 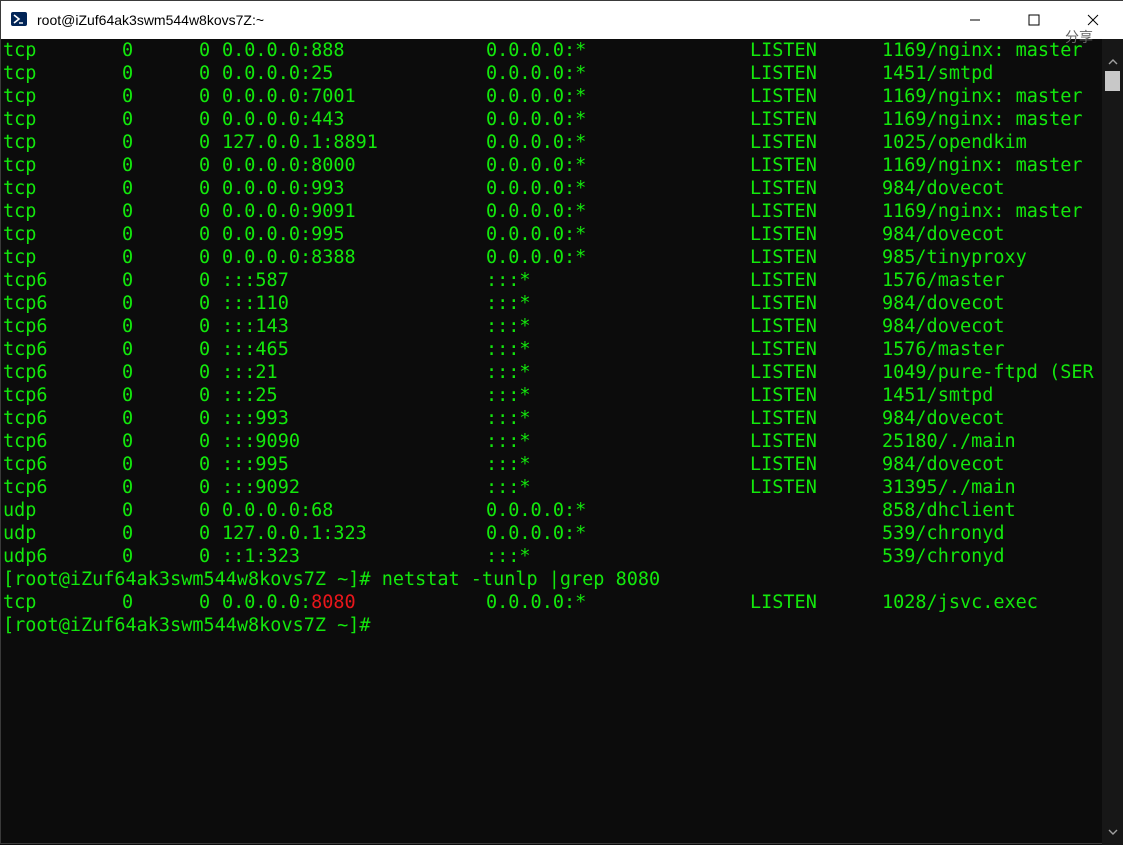 What do you see at coordinates (1112, 62) in the screenshot?
I see `scroll-up-arrow` at bounding box center [1112, 62].